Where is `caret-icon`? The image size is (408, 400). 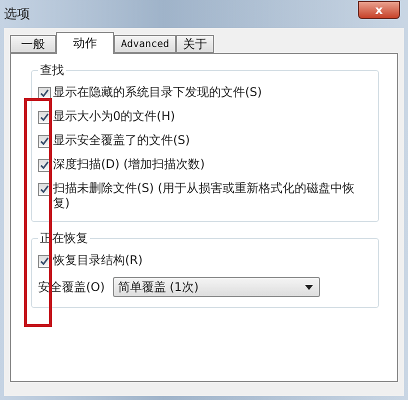 caret-icon is located at coordinates (308, 287).